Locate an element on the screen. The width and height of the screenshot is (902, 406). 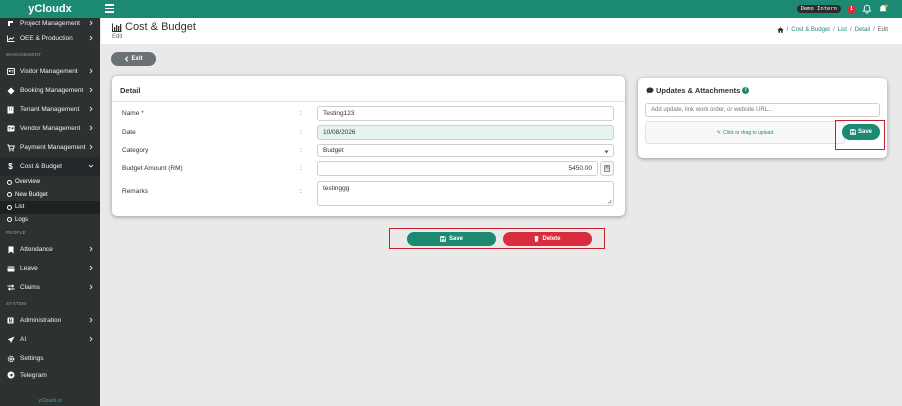
remarks-label: Remarks is located at coordinates (135, 191).